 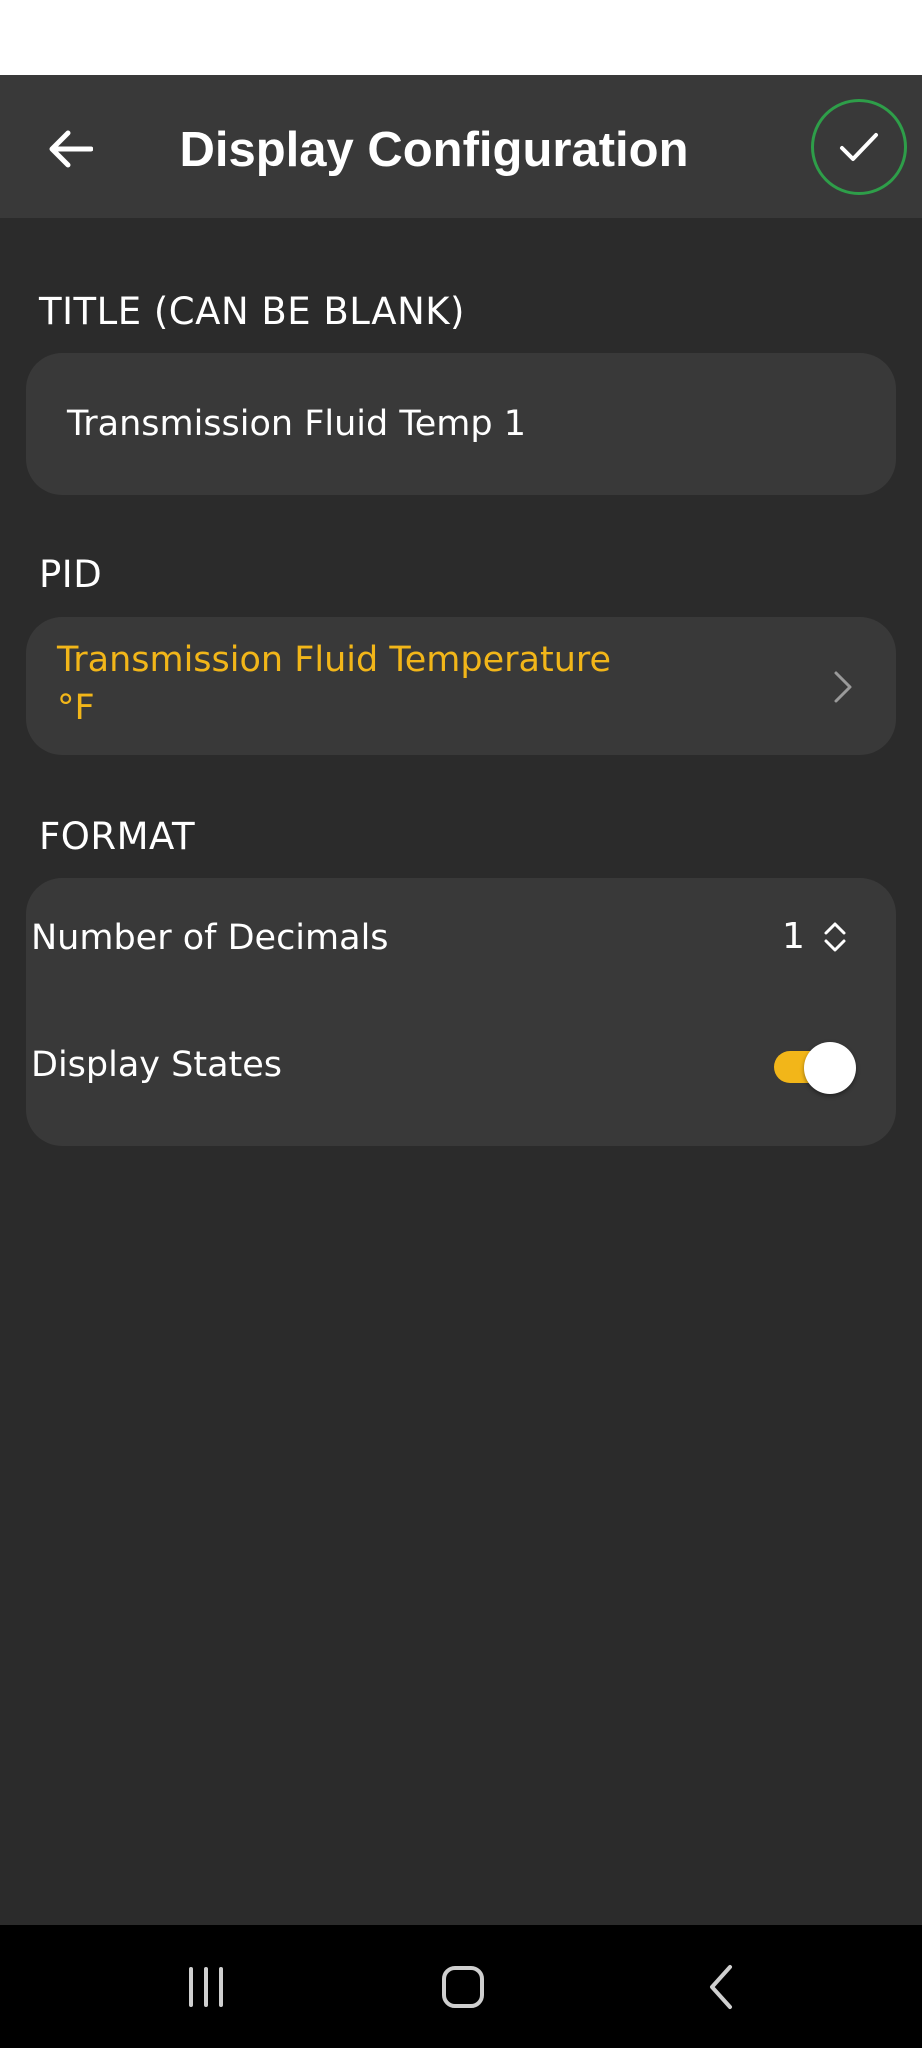 What do you see at coordinates (461, 37) in the screenshot?
I see `status-bar` at bounding box center [461, 37].